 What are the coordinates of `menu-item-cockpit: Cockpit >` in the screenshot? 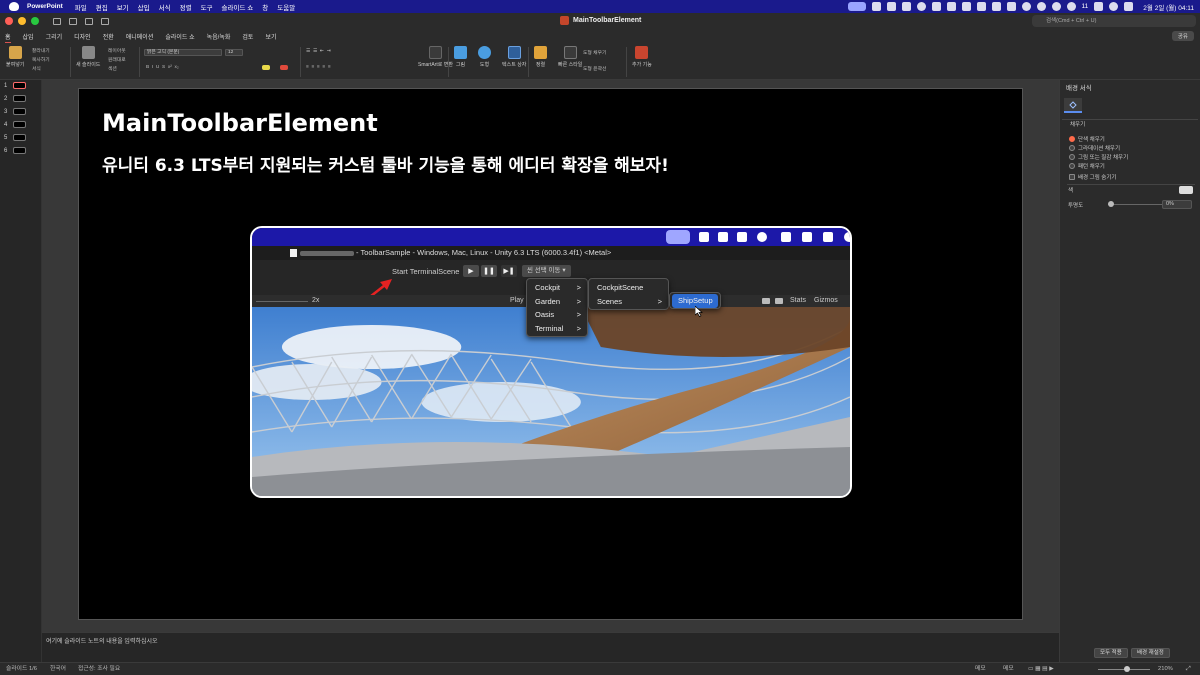 It's located at (557, 288).